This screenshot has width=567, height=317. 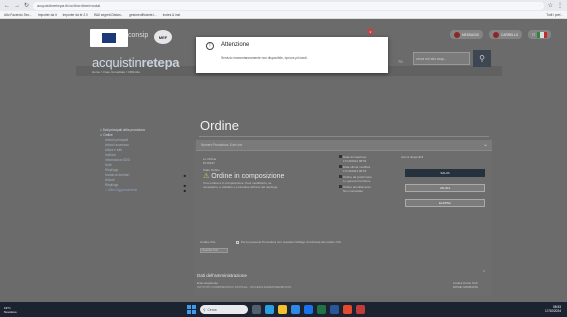 I want to click on url-text: acquistinretepa.it/oc/#/ordine/modal, so click(x=69, y=5).